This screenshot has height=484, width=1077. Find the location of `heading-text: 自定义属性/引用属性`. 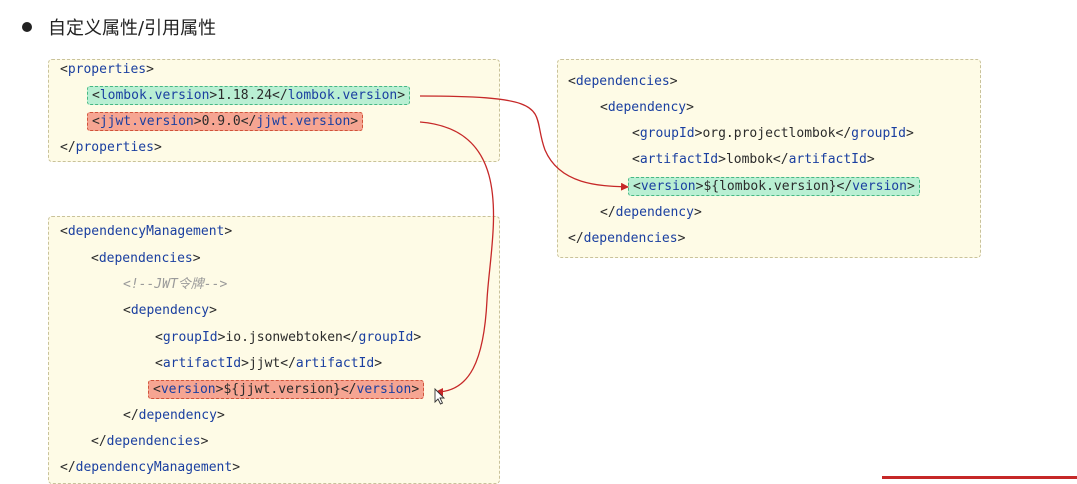

heading-text: 自定义属性/引用属性 is located at coordinates (132, 28).